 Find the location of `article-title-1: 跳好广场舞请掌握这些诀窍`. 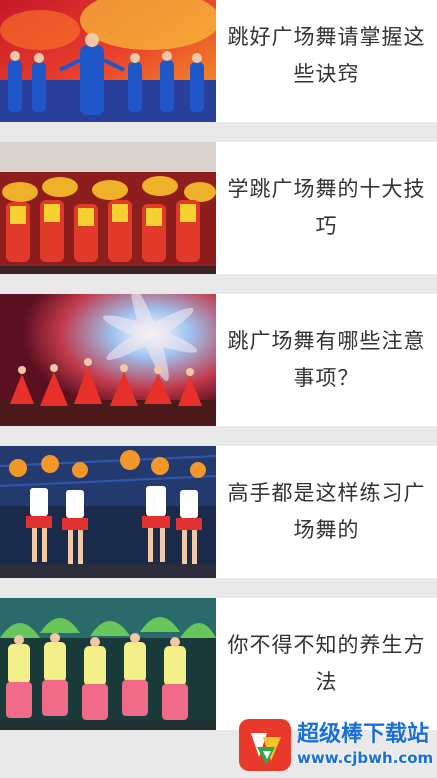

article-title-1: 跳好广场舞请掌握这些诀窍 is located at coordinates (326, 61).